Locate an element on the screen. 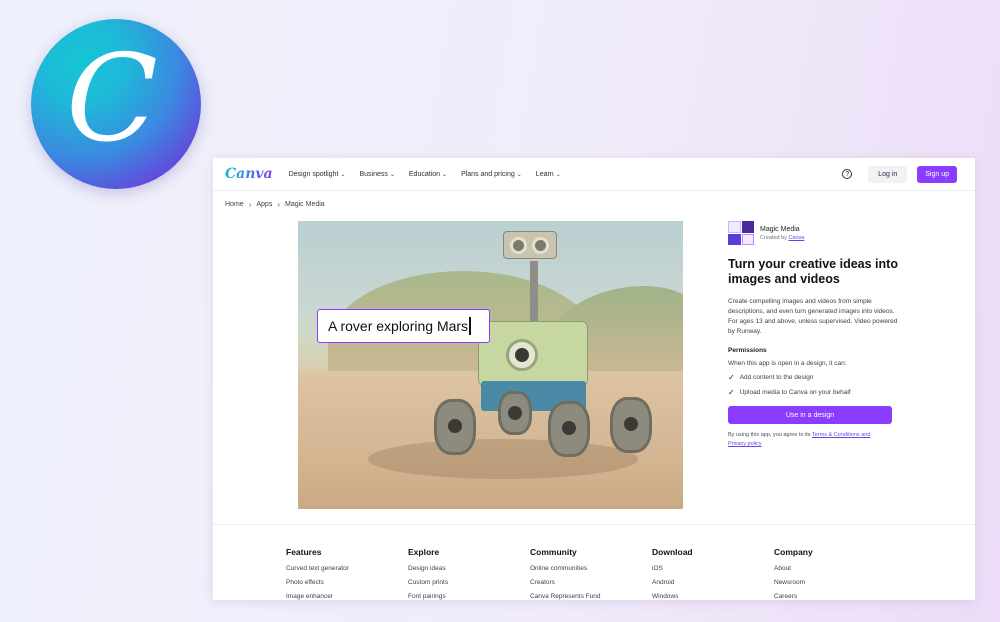  footer-link: Newsroom is located at coordinates (829, 582).